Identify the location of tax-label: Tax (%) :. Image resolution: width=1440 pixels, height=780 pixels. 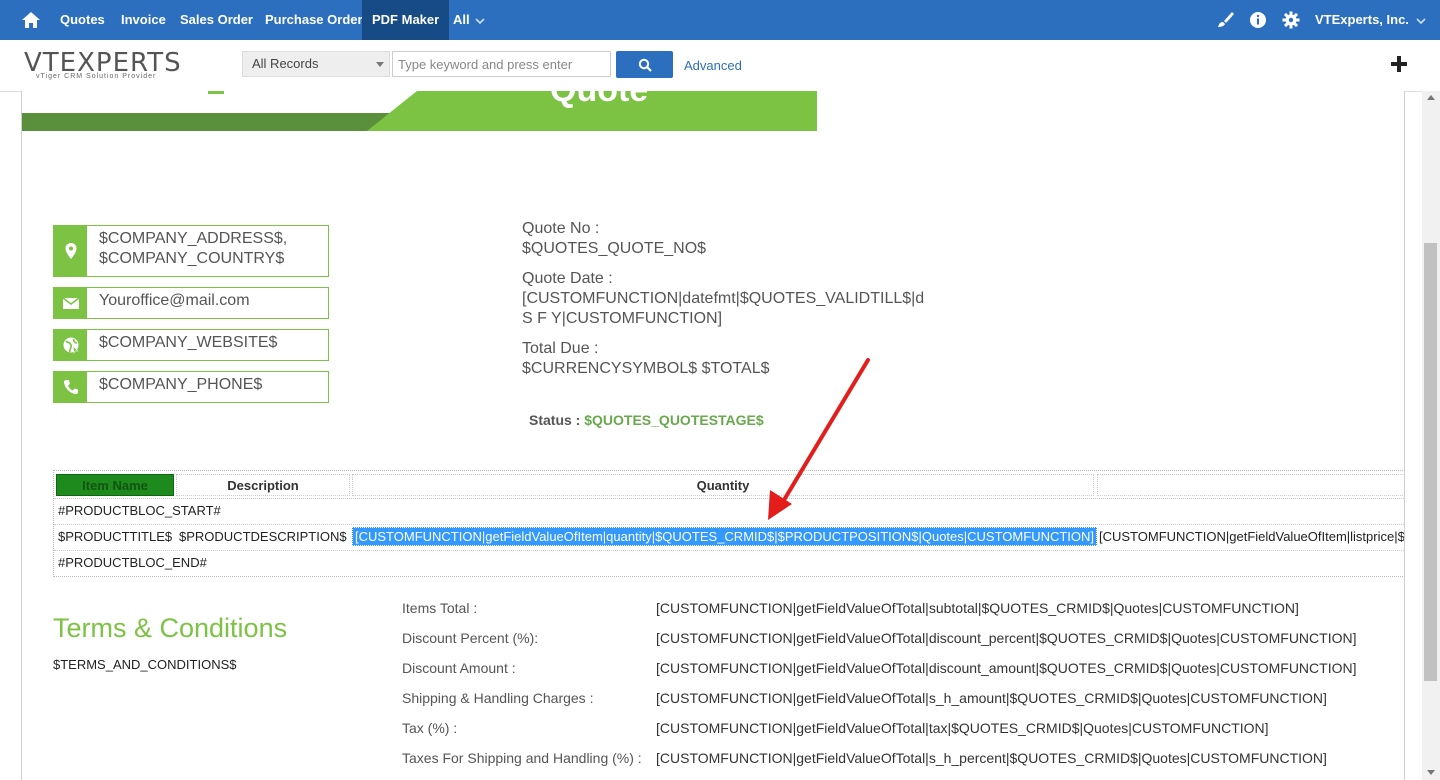
(430, 728).